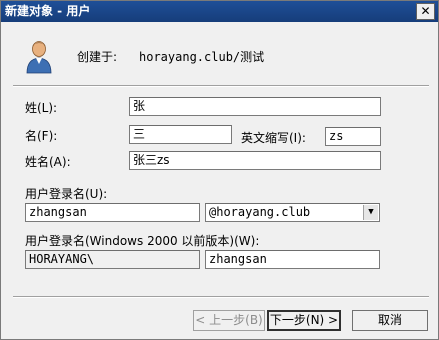 Image resolution: width=439 pixels, height=340 pixels. What do you see at coordinates (370, 212) in the screenshot?
I see `chevron-down-icon: ▼` at bounding box center [370, 212].